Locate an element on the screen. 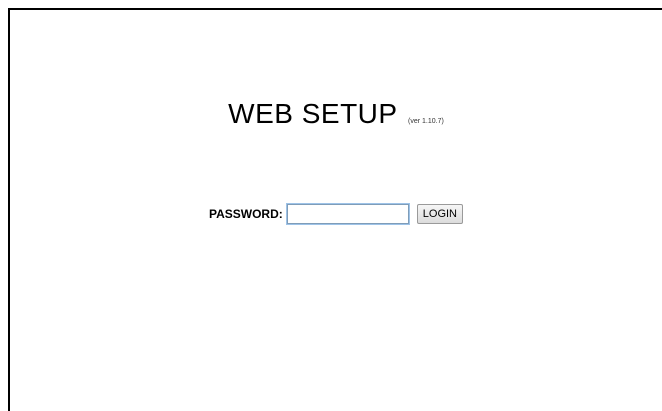 The height and width of the screenshot is (411, 662). version-label: (ver 1.10.7) is located at coordinates (426, 121).